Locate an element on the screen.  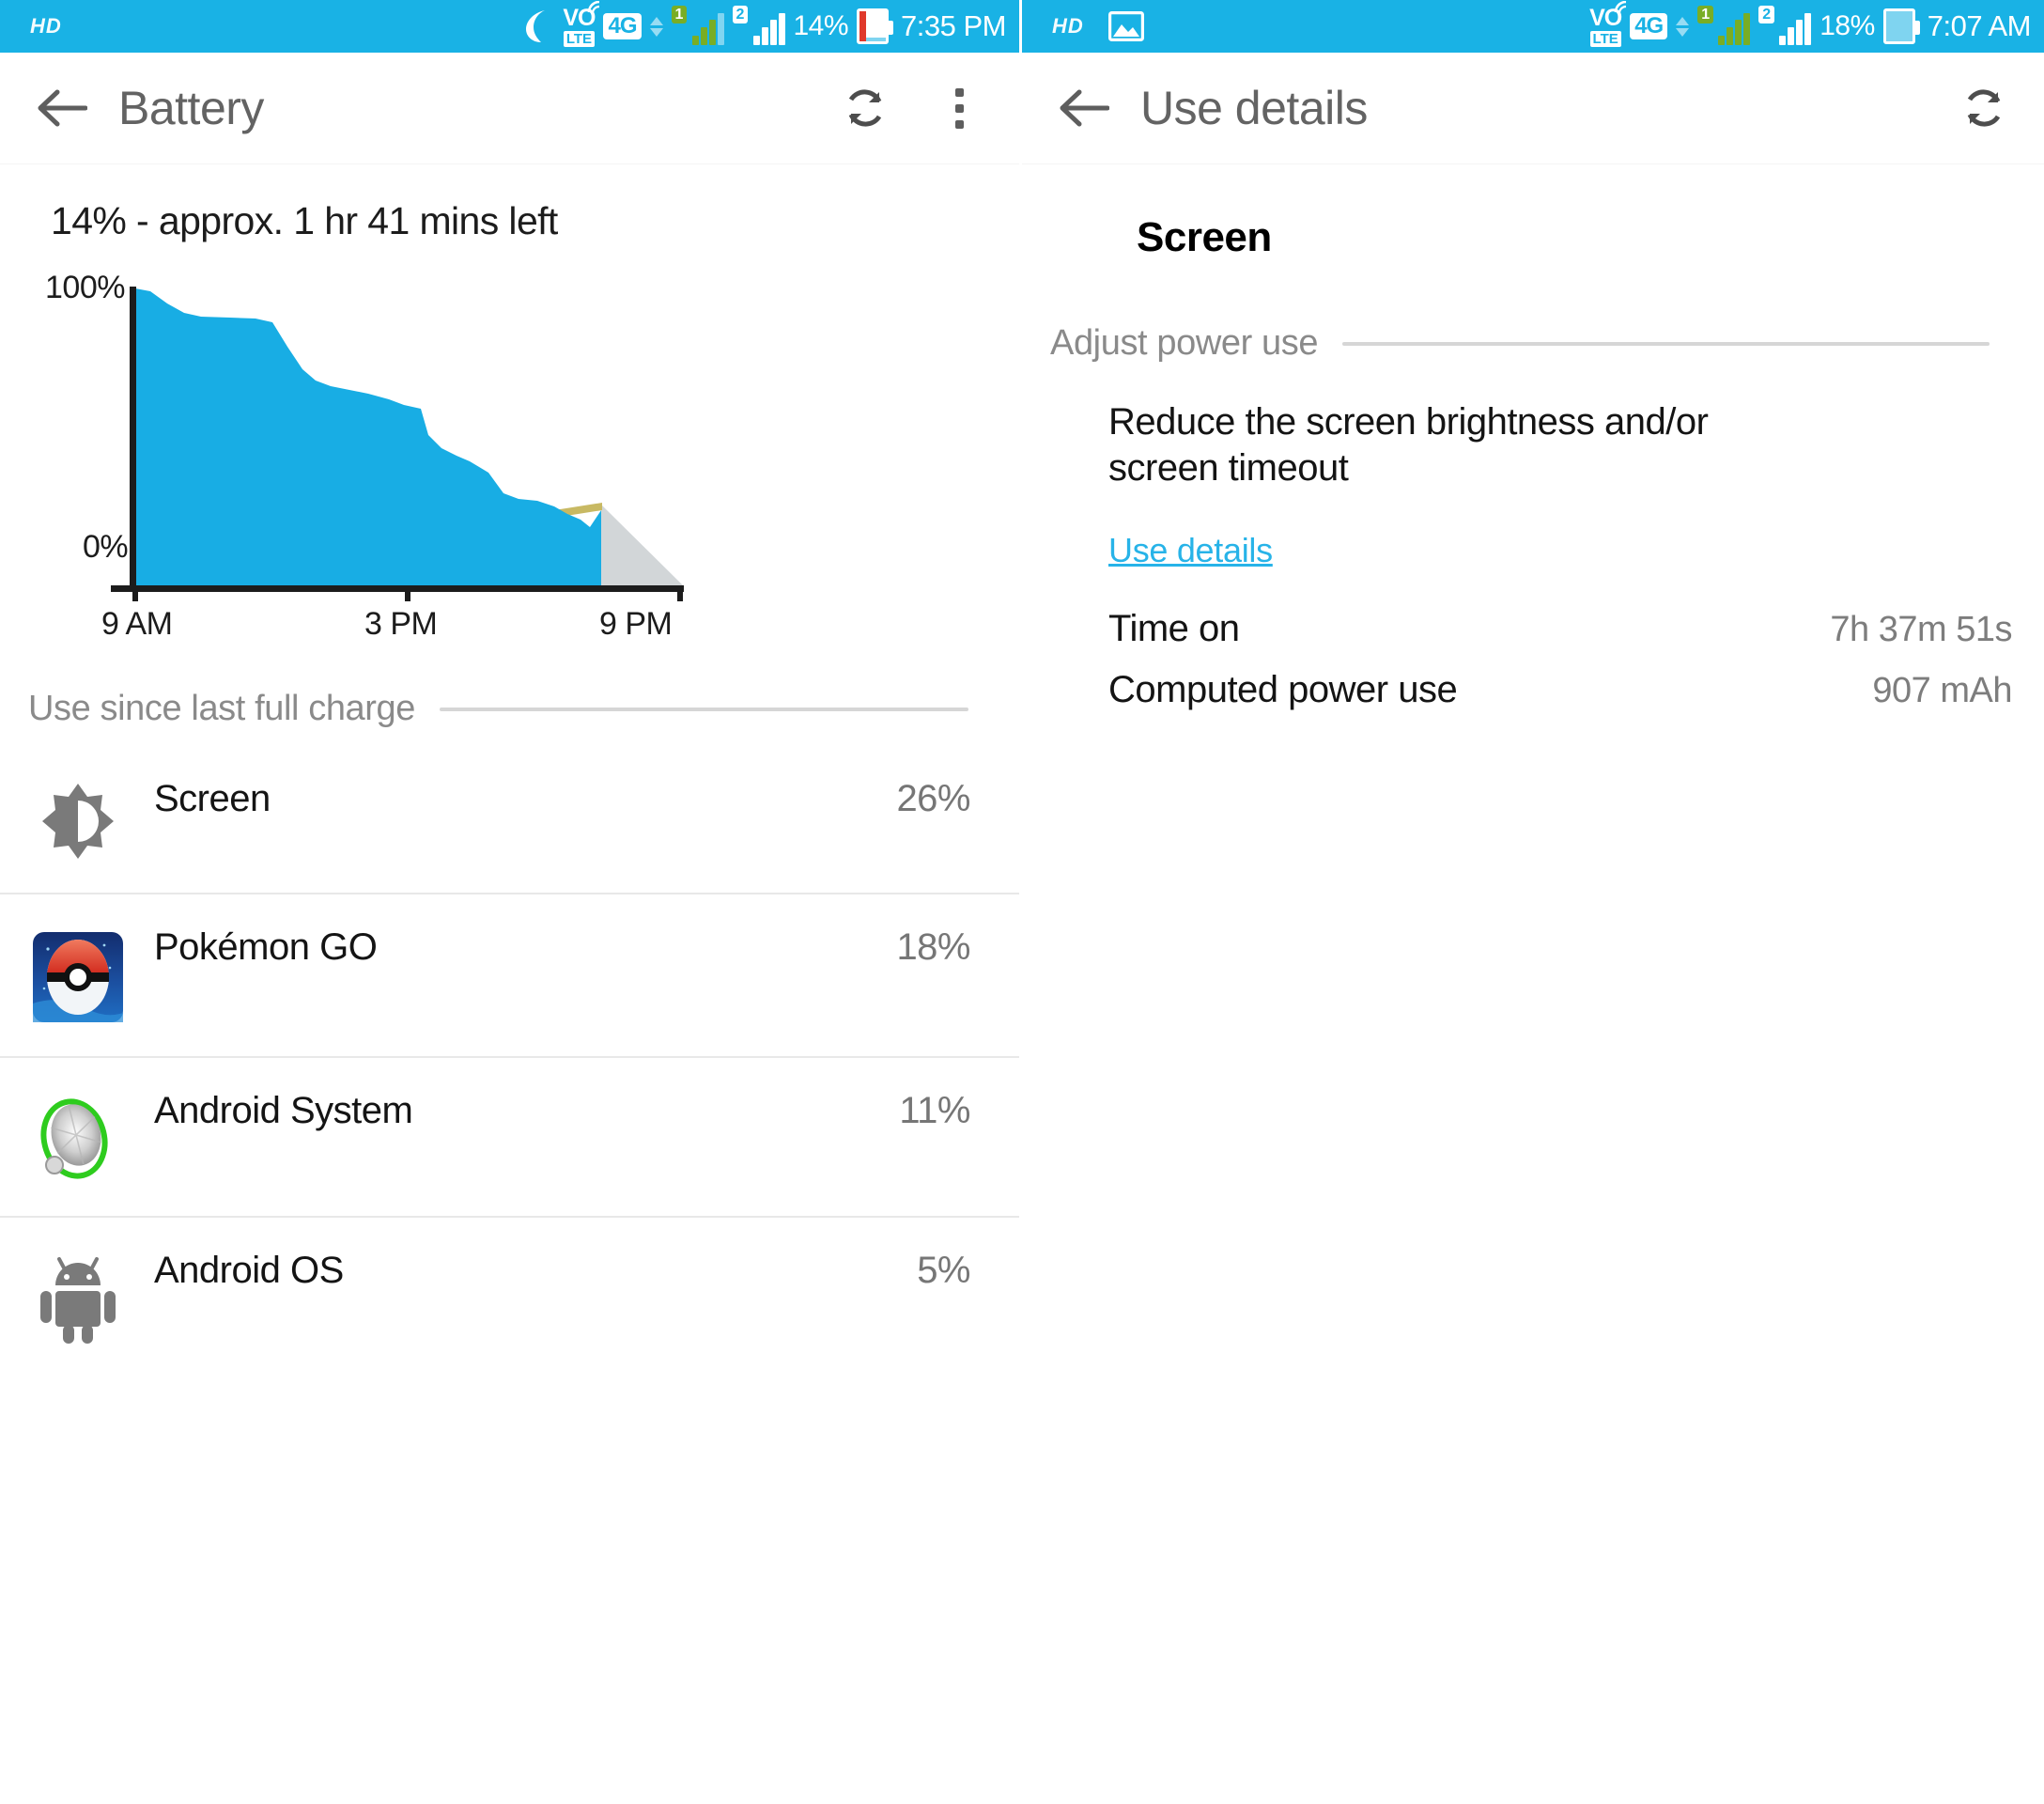
pokemon-go-icon is located at coordinates (78, 975).